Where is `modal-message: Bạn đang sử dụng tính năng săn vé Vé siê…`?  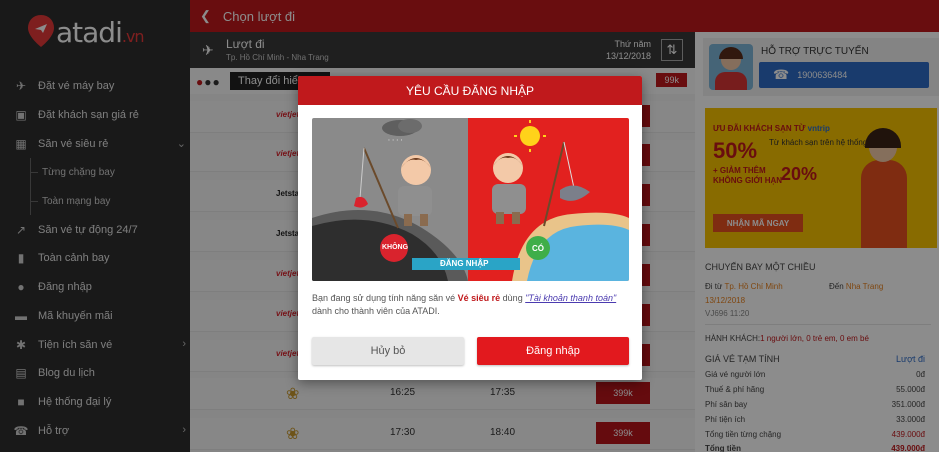 modal-message: Bạn đang sử dụng tính năng săn vé Vé siê… is located at coordinates (464, 304).